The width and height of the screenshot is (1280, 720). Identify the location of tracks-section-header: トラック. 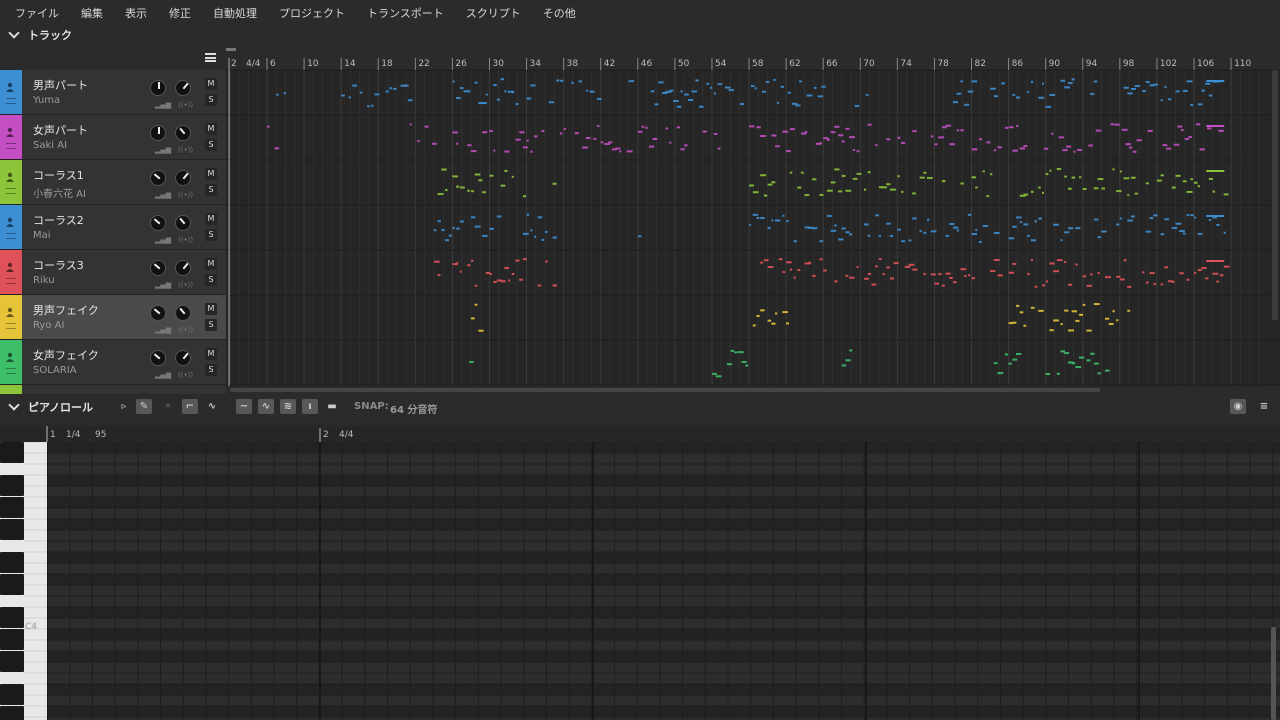
(640, 35).